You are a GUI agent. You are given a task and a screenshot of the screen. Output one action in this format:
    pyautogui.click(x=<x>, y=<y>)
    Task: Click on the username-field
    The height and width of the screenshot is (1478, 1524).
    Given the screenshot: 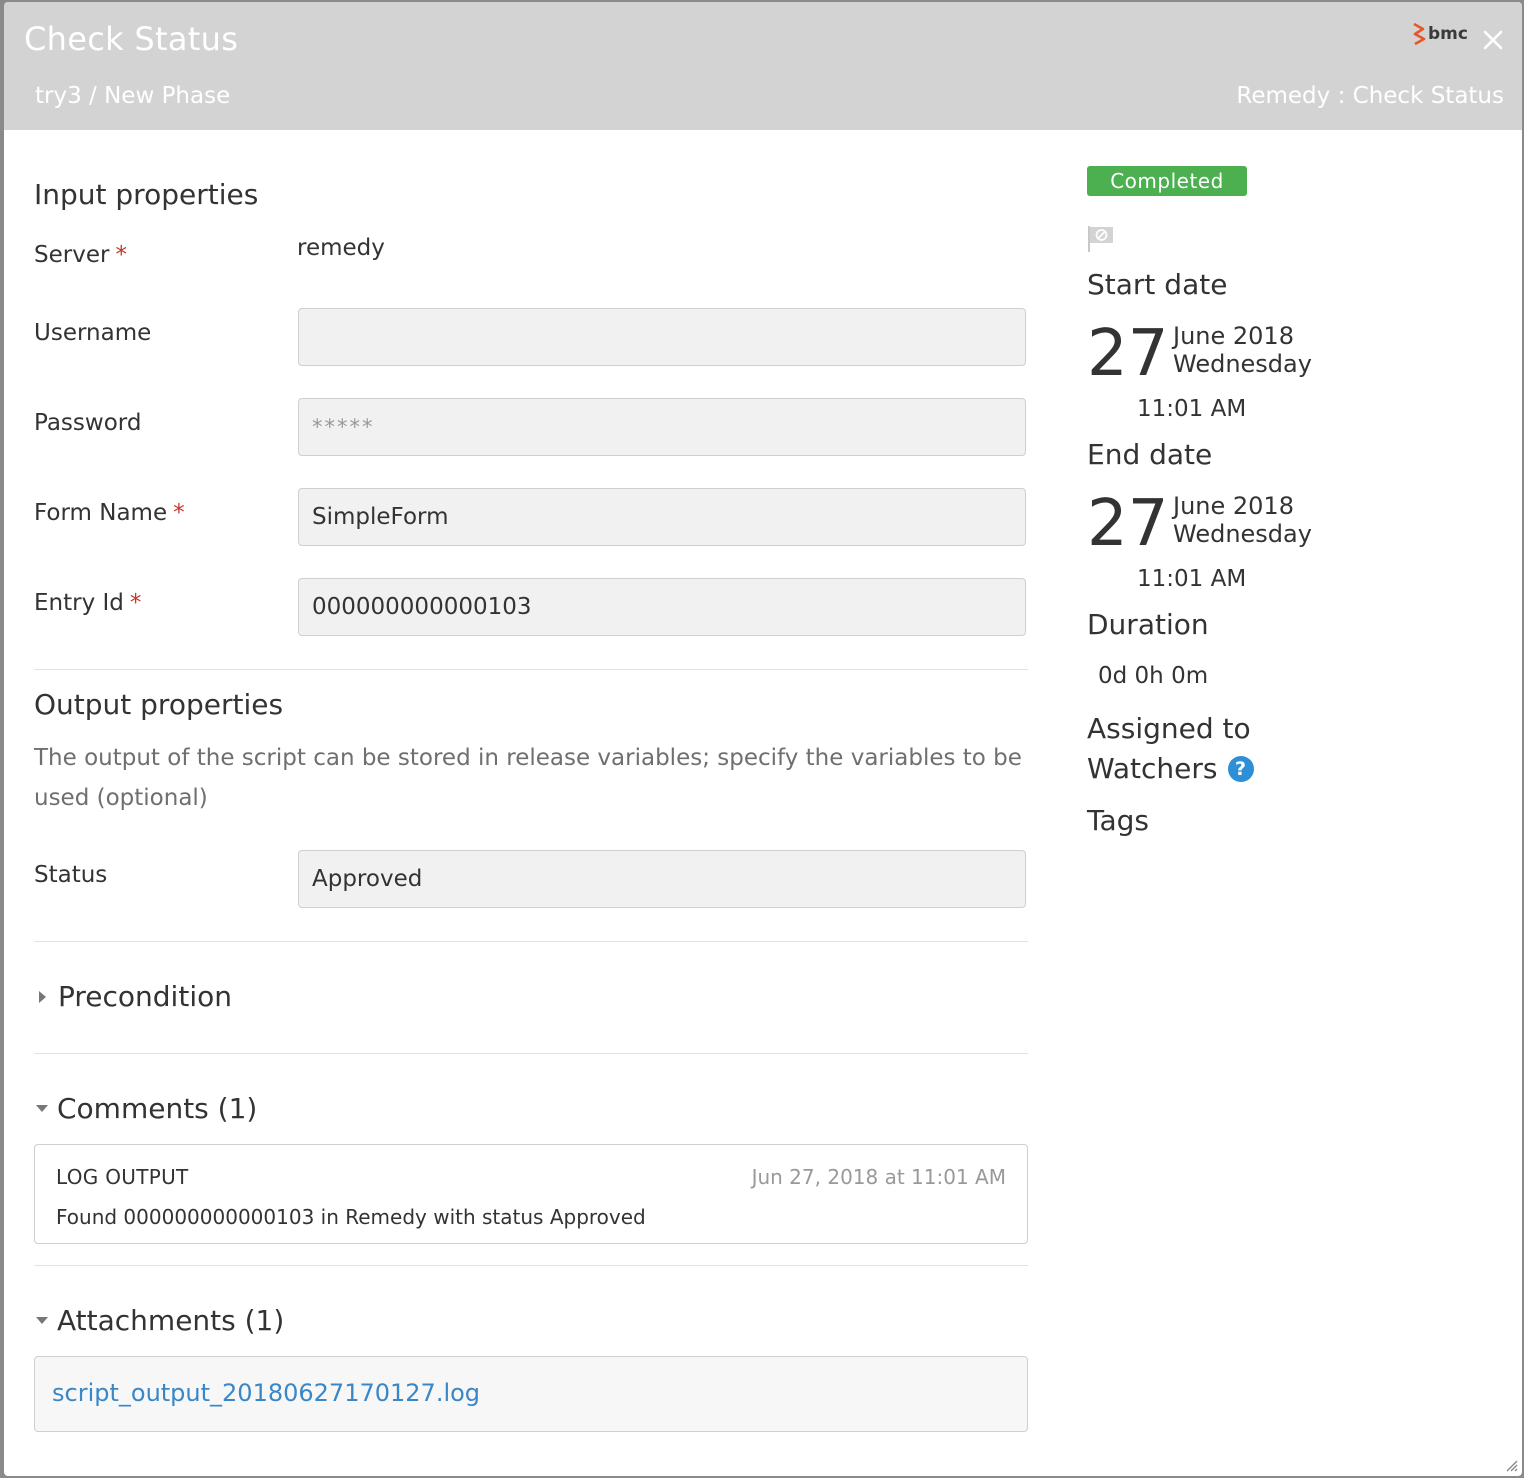 What is the action you would take?
    pyautogui.click(x=662, y=337)
    